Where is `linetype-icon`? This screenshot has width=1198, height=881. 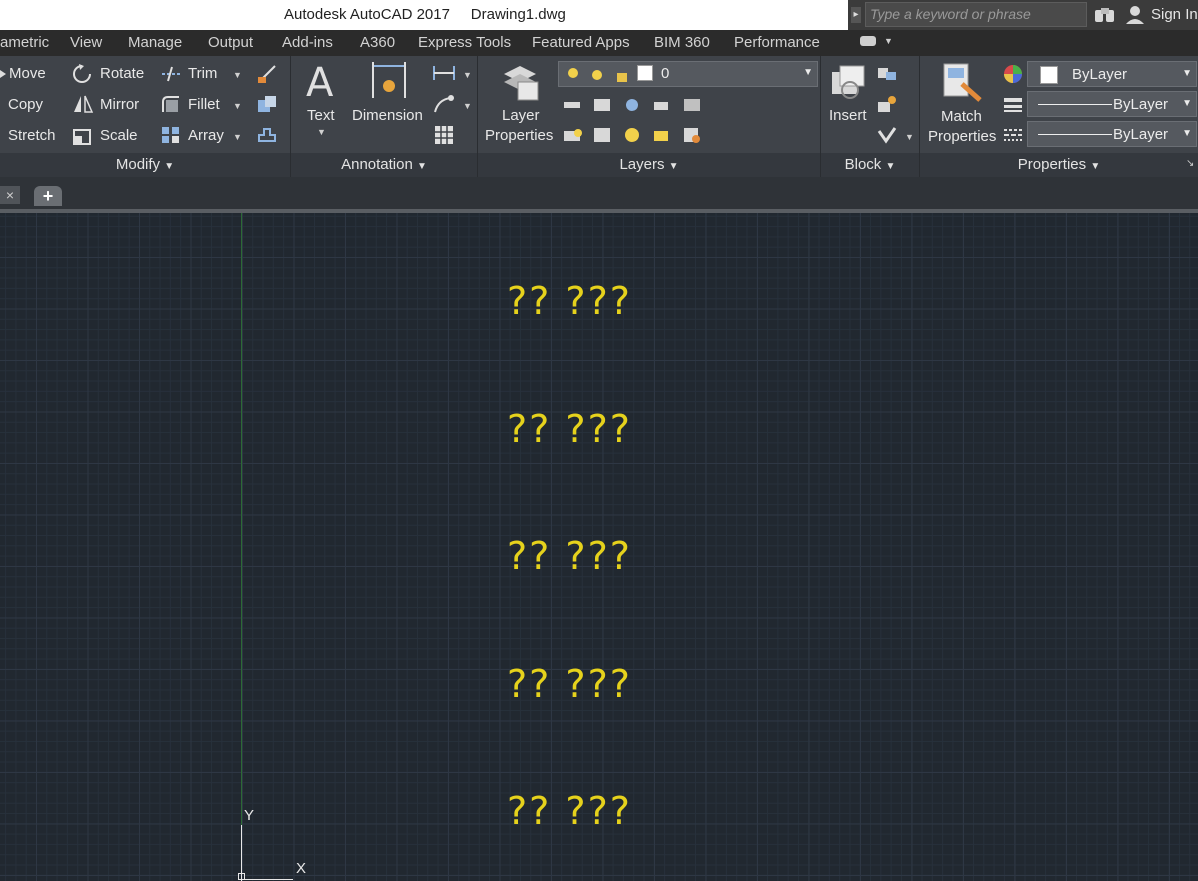 linetype-icon is located at coordinates (1013, 135).